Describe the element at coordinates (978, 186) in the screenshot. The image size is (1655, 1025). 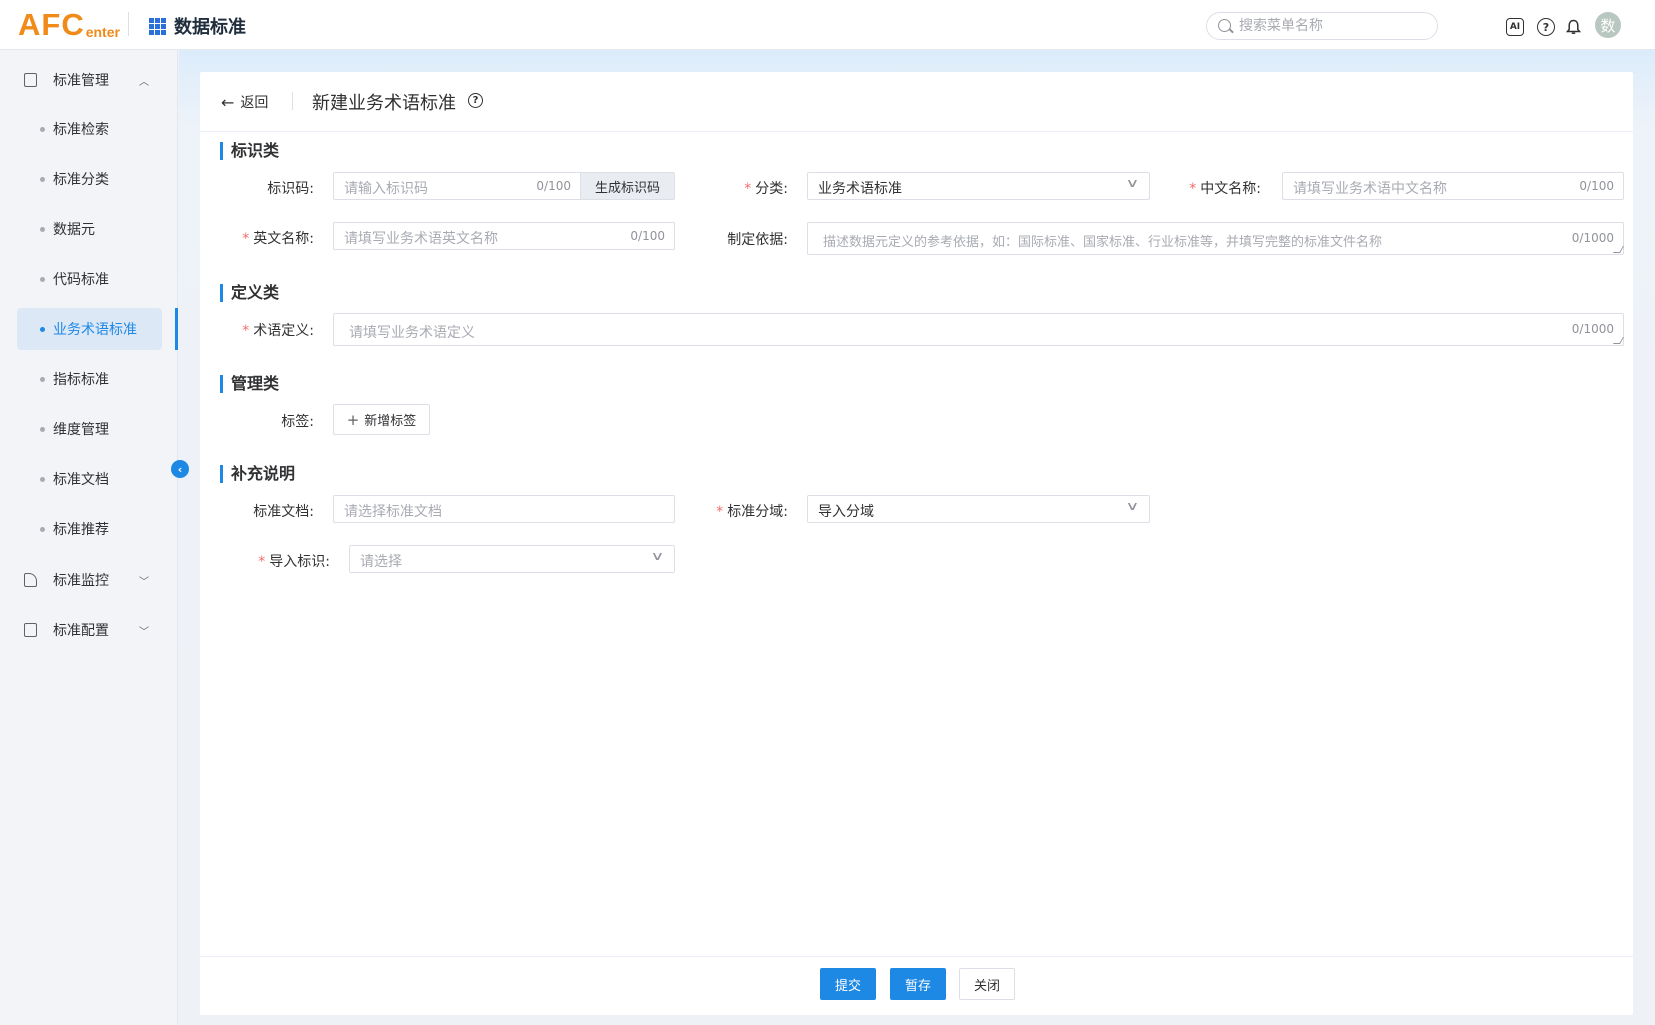
I see `category-select: 业务术语标准 ∨` at that location.